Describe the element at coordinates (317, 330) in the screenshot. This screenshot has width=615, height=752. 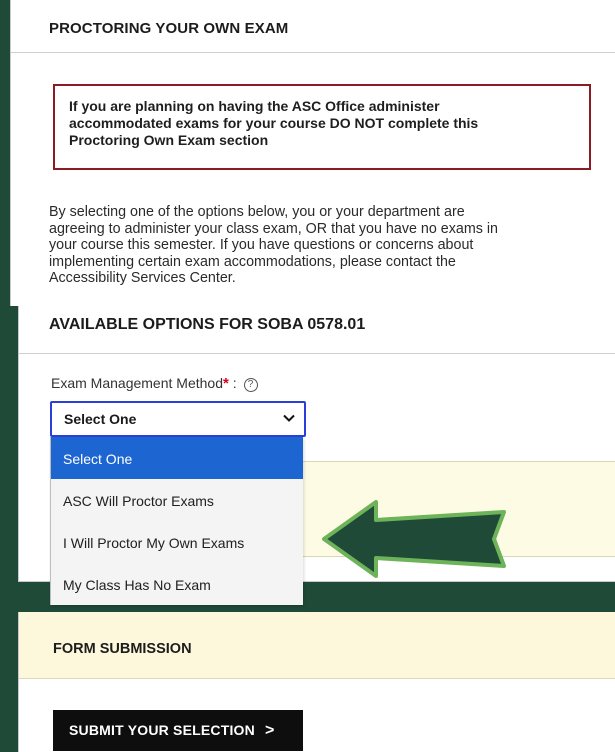
I see `options-heading: AVAILABLE OPTIONS FOR SOBA 0578.01` at that location.